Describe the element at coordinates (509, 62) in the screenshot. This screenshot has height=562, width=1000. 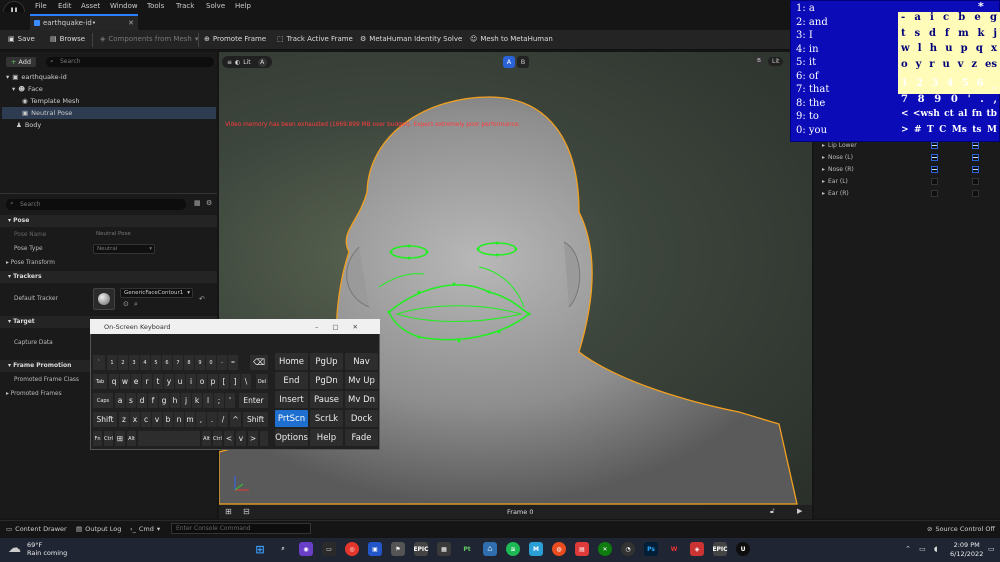
I see `view-a-button: A` at that location.